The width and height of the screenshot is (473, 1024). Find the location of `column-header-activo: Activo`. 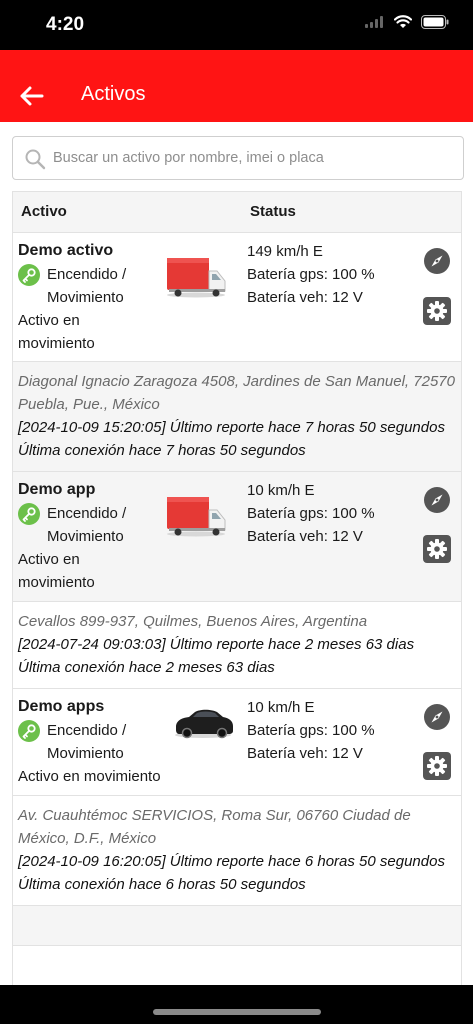

column-header-activo: Activo is located at coordinates (44, 211).